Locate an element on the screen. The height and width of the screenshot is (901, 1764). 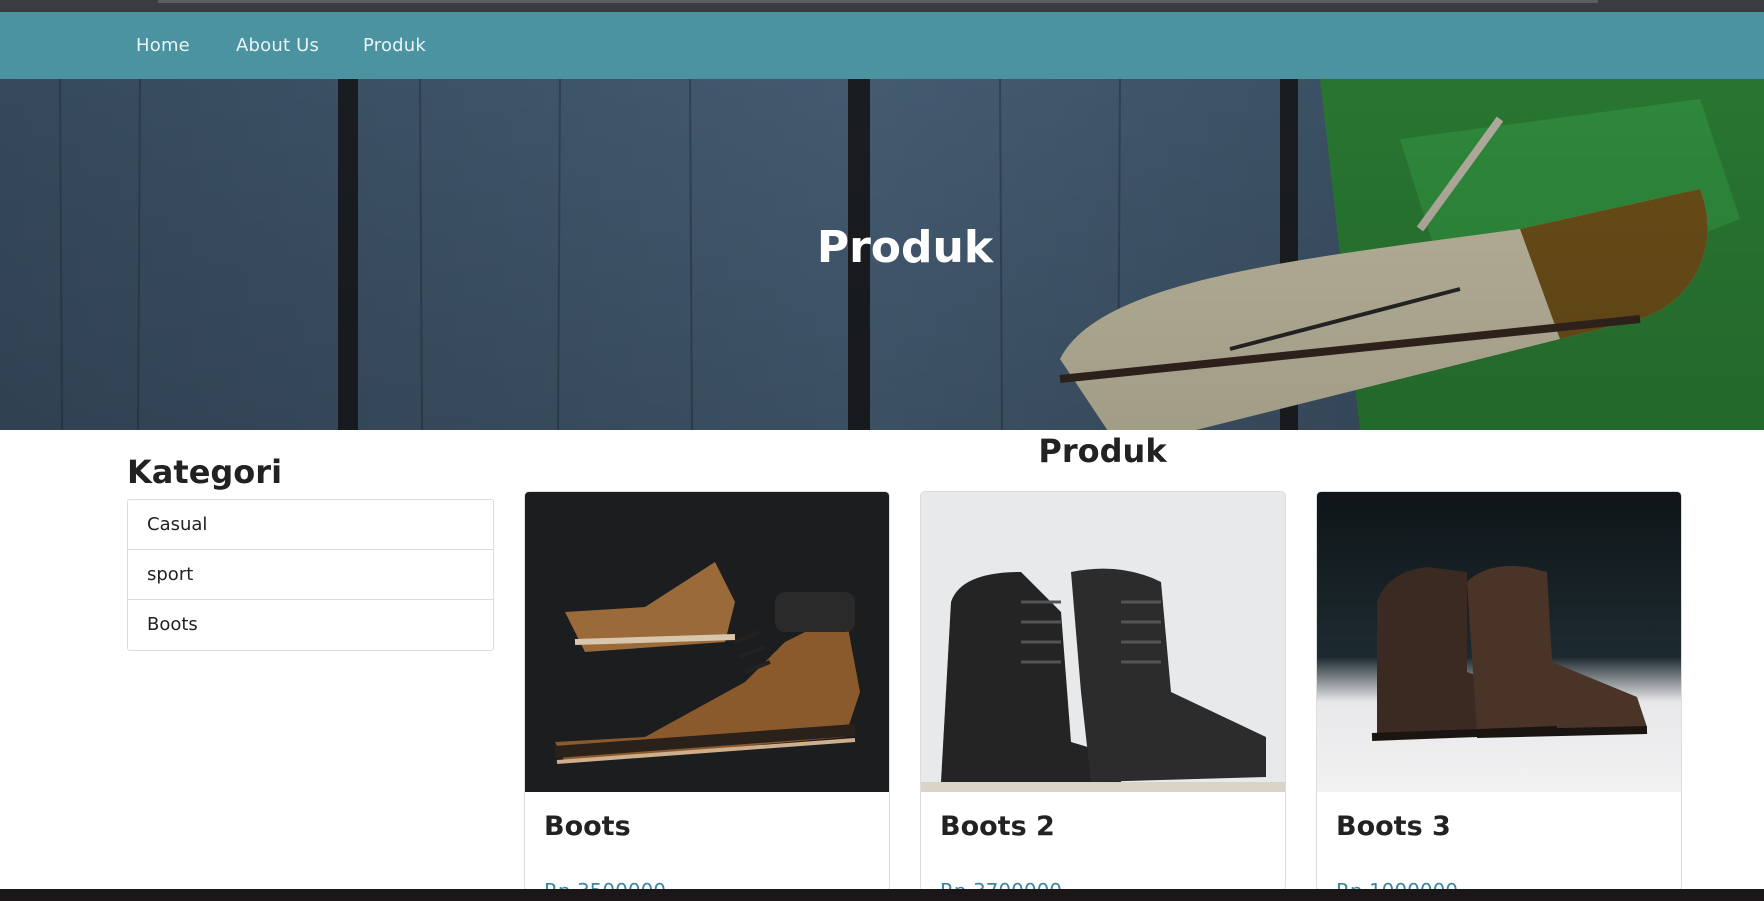
top-strip-line is located at coordinates (878, 1).